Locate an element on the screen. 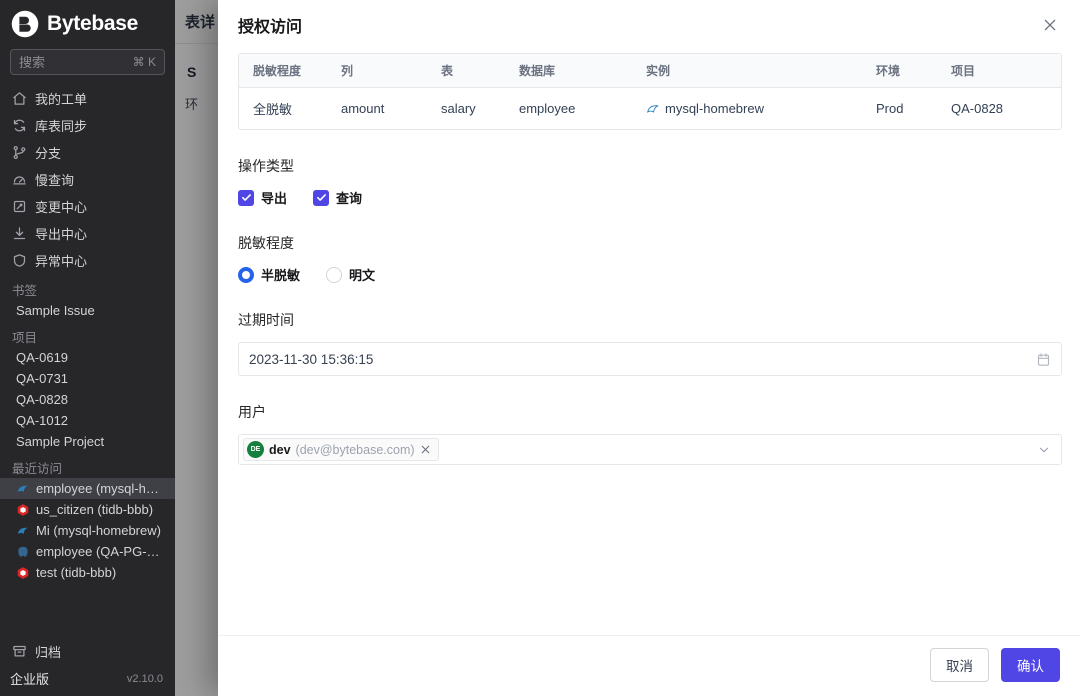 The image size is (1080, 696). semi-masking-radio: 半脱敏 is located at coordinates (269, 274).